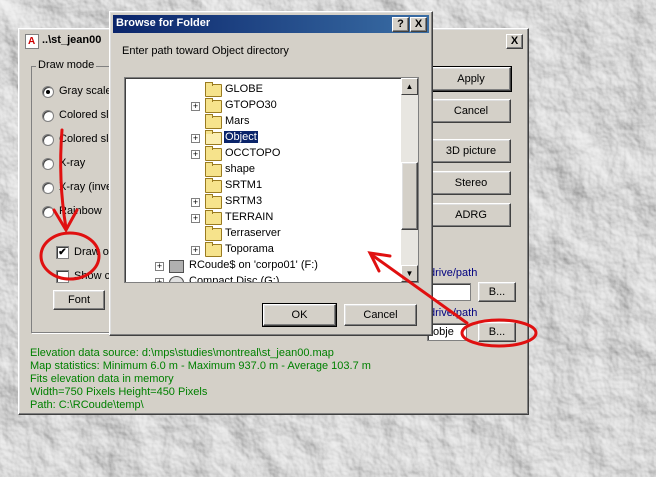  Describe the element at coordinates (447, 332) in the screenshot. I see `drive-path-field-2: \obje` at that location.